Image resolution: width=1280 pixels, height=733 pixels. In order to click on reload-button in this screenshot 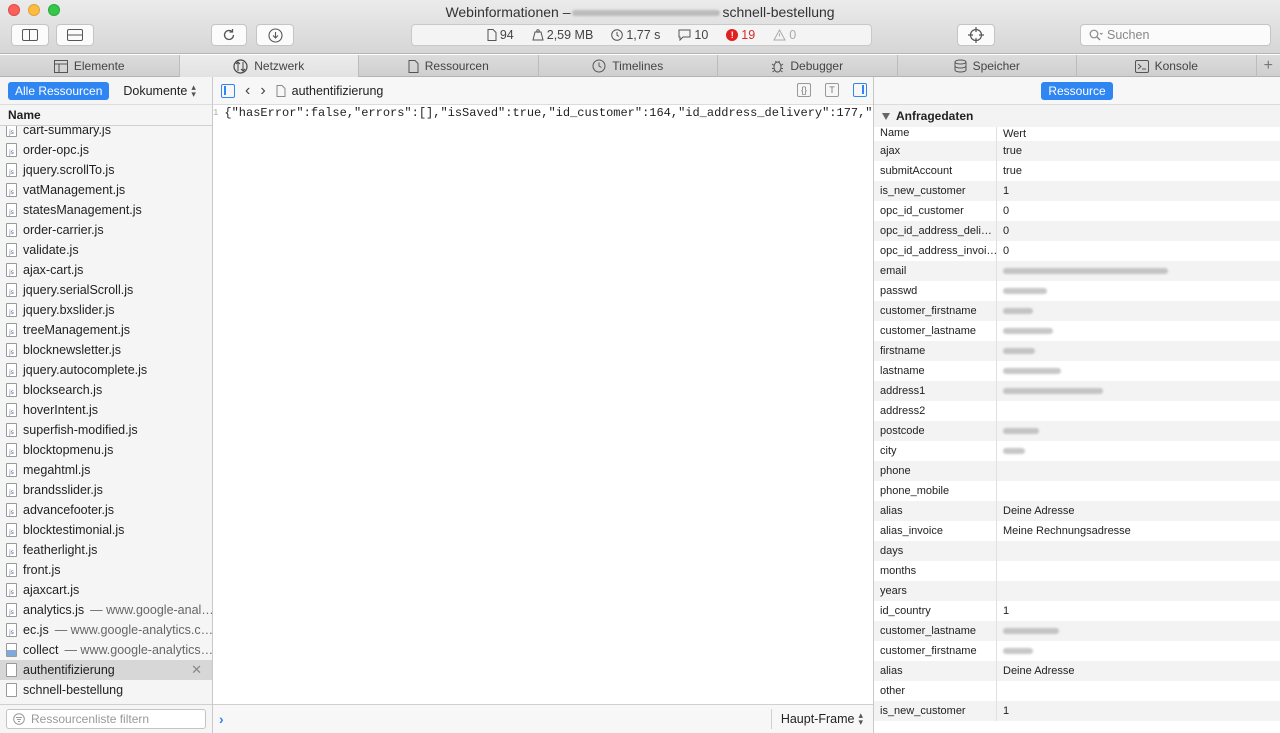, I will do `click(229, 35)`.